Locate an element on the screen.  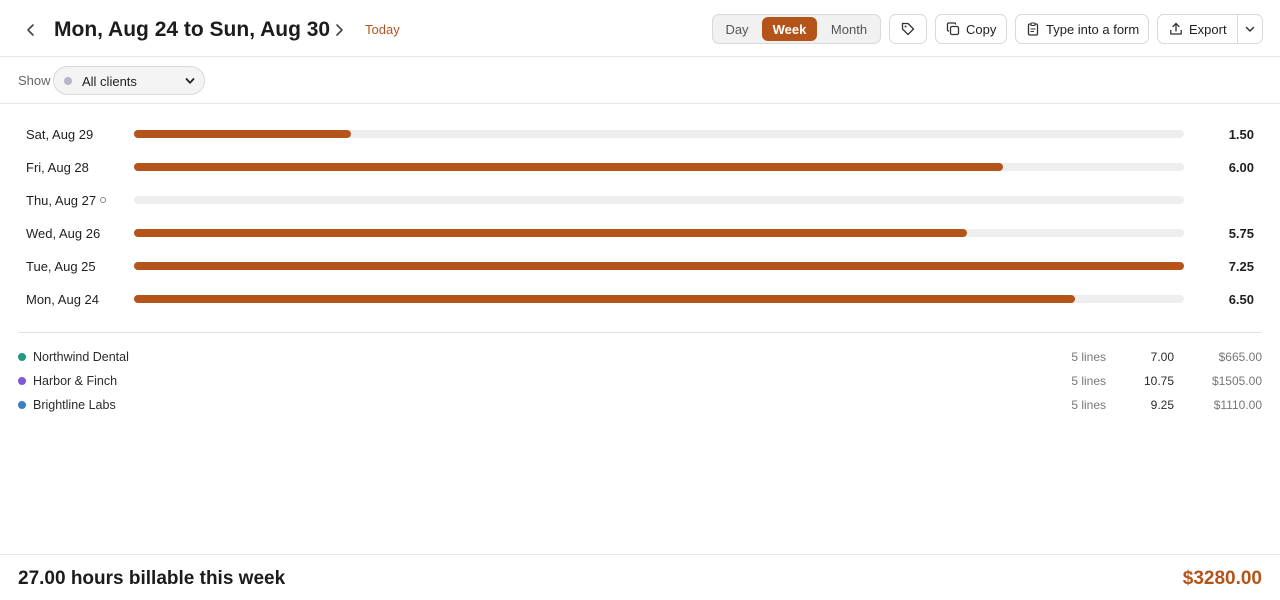
type-into-form-label: Type into a form is located at coordinates (1093, 29).